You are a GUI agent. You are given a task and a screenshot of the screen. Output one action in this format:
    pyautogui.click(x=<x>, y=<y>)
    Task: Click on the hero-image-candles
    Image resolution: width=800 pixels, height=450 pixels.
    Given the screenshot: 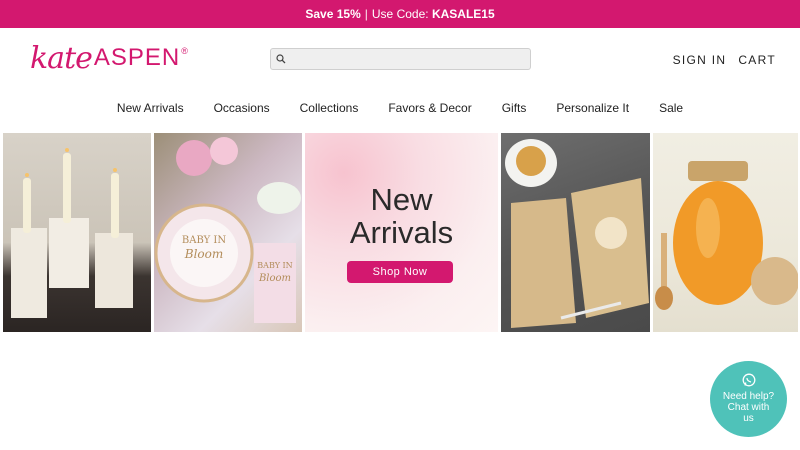 What is the action you would take?
    pyautogui.click(x=77, y=232)
    